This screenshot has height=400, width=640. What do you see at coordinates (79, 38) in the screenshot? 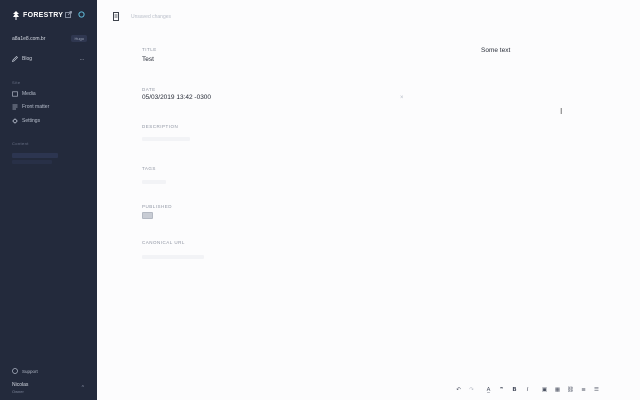
I see `site-badge: Hugo` at bounding box center [79, 38].